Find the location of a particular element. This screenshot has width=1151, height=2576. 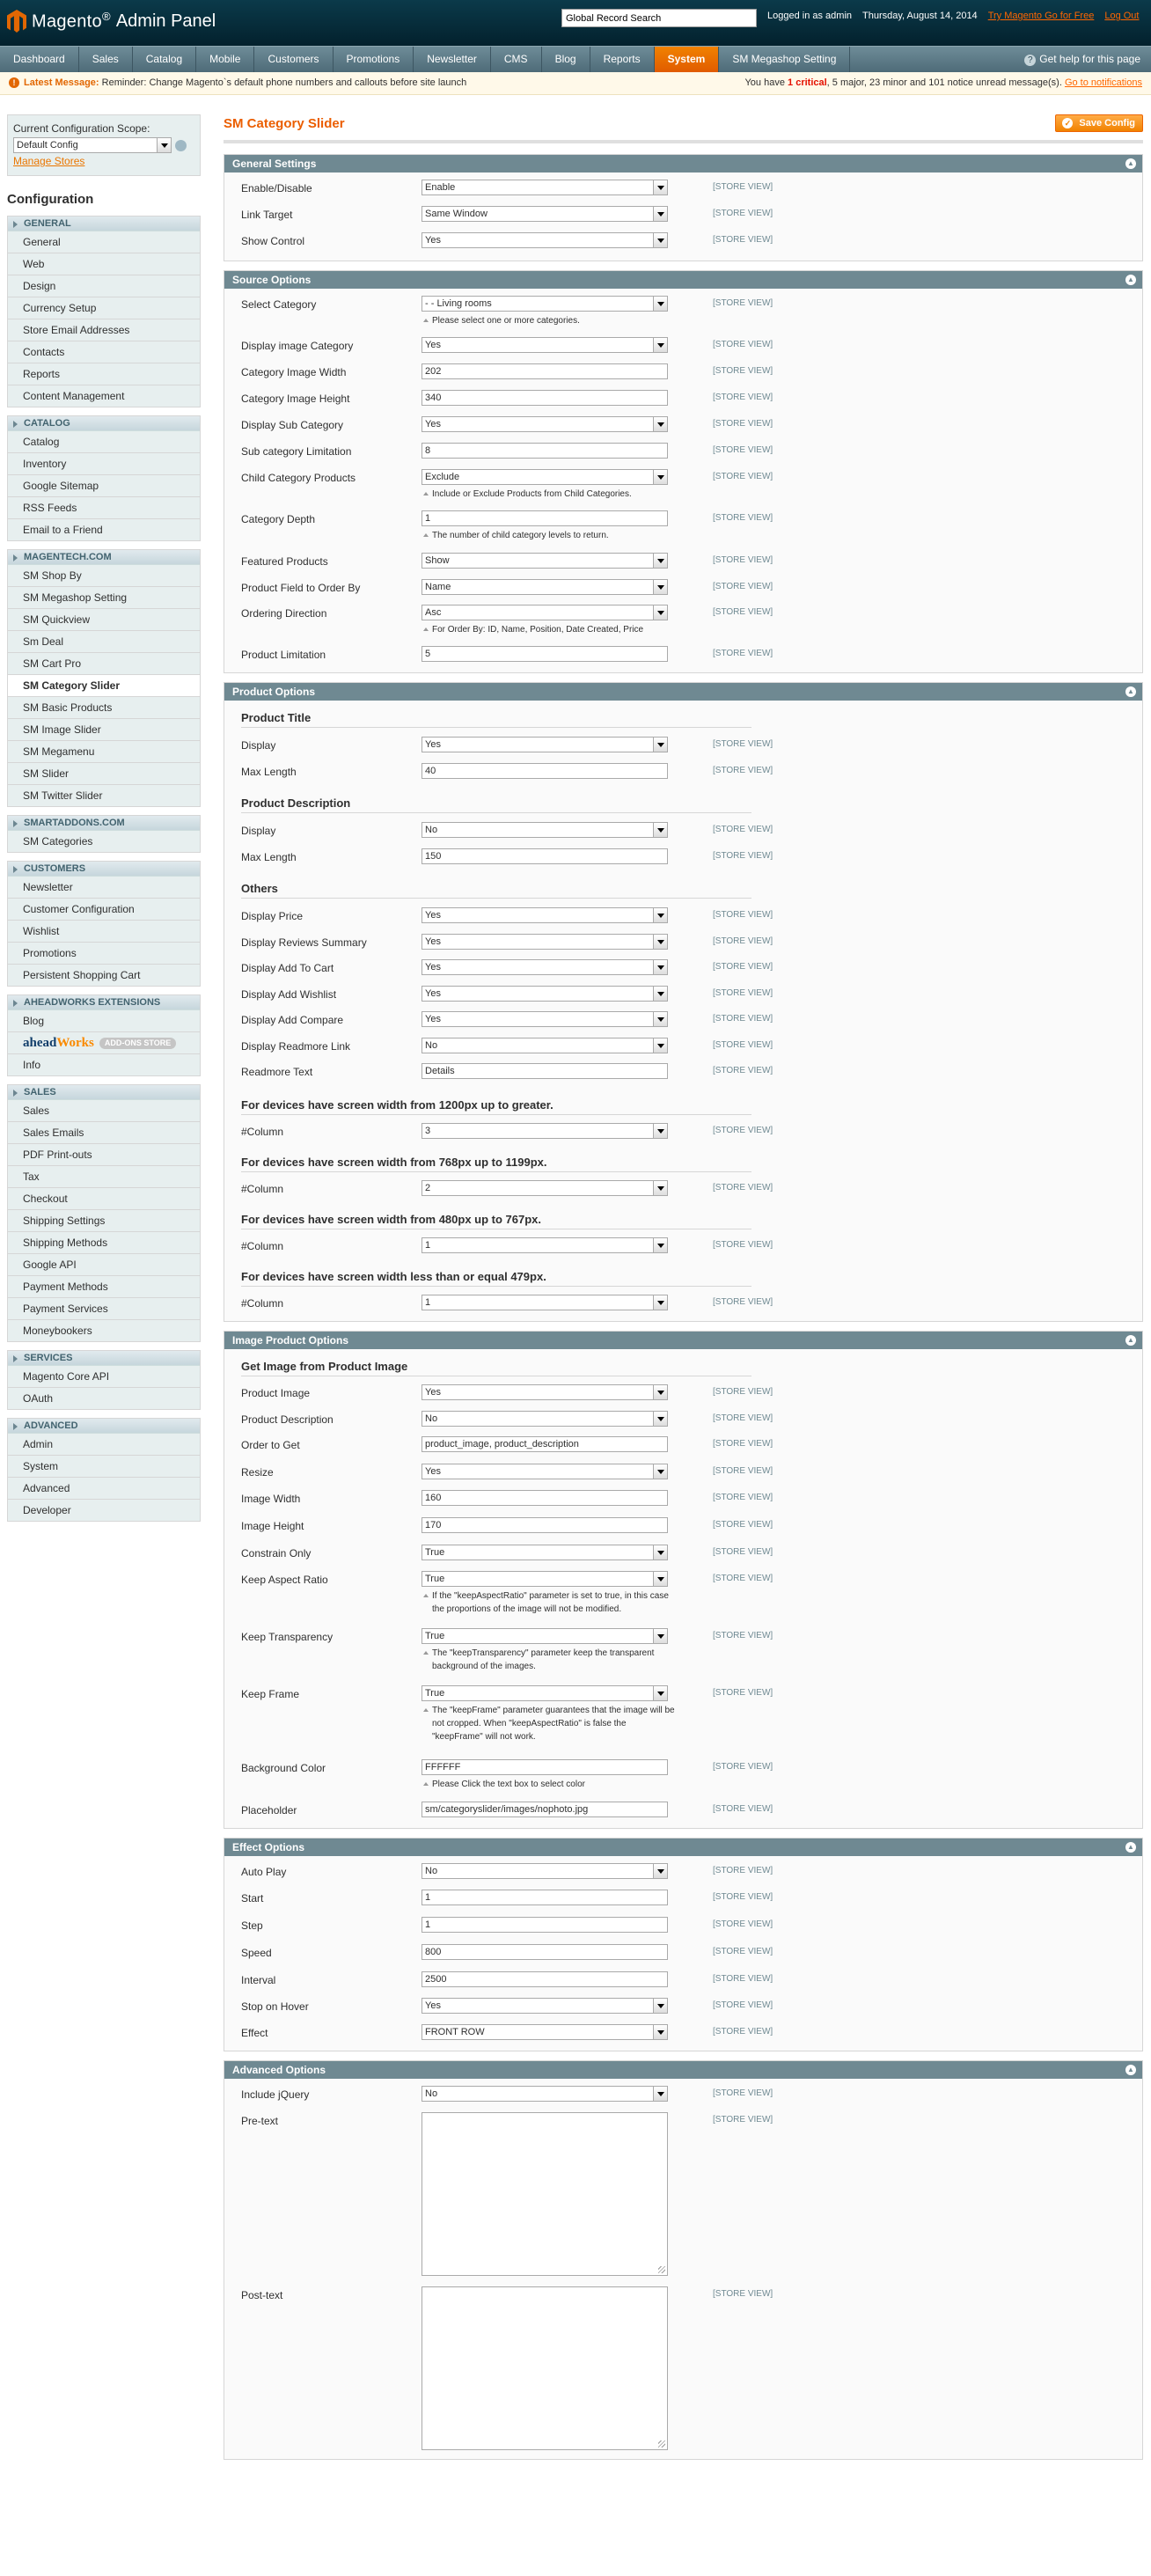

sidebar-item: SM Megamenu is located at coordinates (104, 752).